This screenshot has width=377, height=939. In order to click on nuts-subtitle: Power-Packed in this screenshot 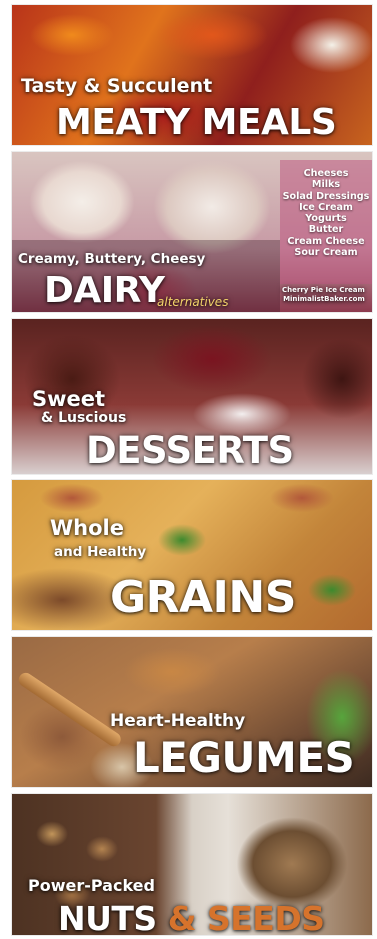, I will do `click(91, 885)`.